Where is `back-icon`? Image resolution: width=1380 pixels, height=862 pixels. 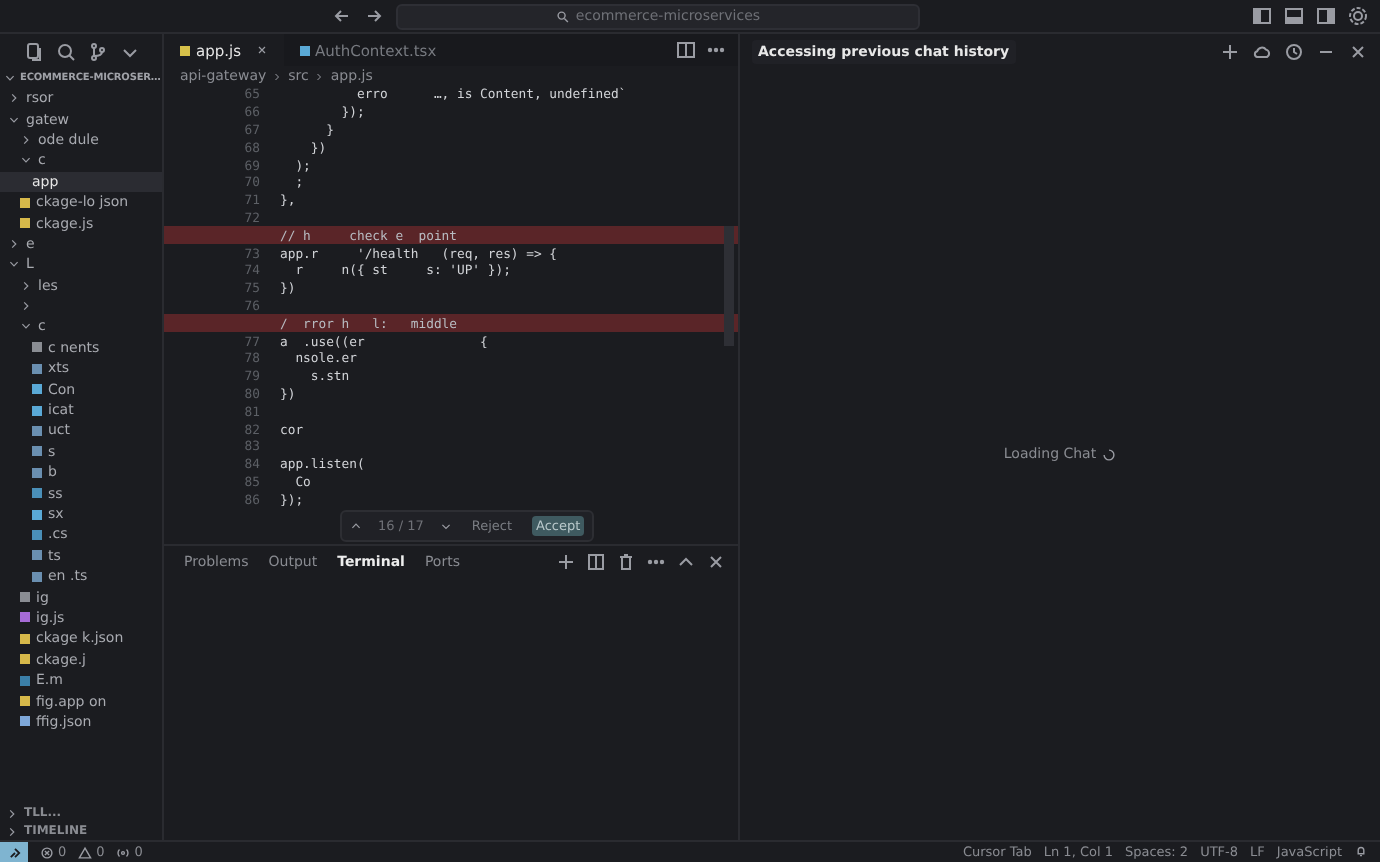 back-icon is located at coordinates (342, 16).